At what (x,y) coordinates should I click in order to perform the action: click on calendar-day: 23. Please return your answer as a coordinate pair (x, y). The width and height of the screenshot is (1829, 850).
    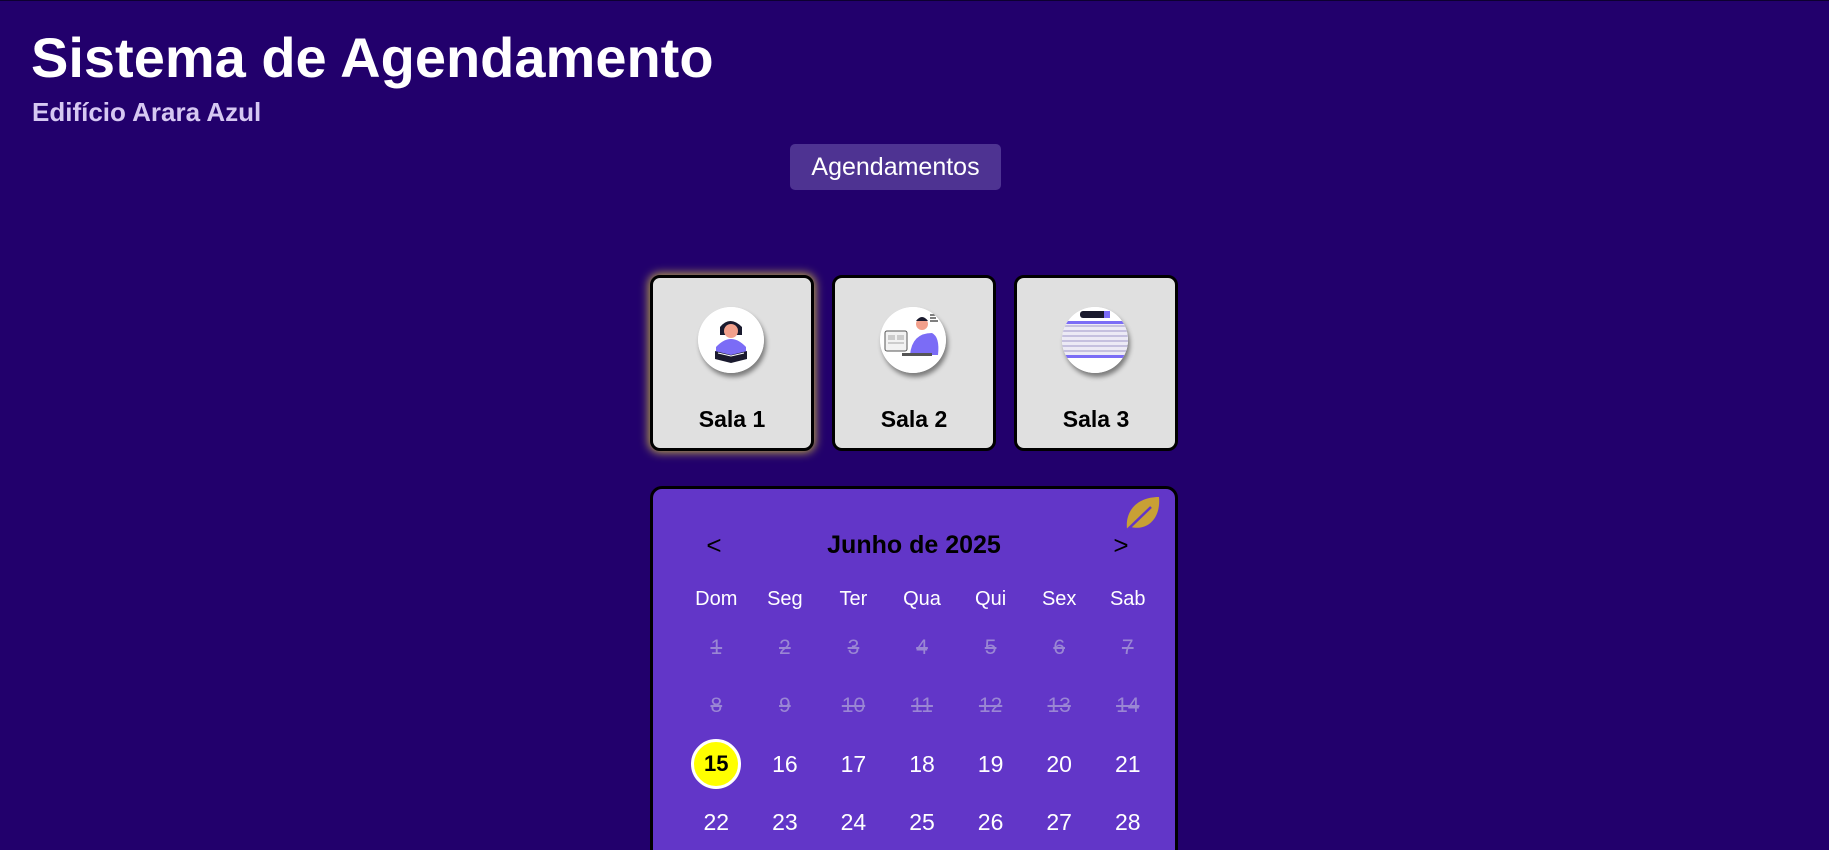
    Looking at the image, I should click on (785, 821).